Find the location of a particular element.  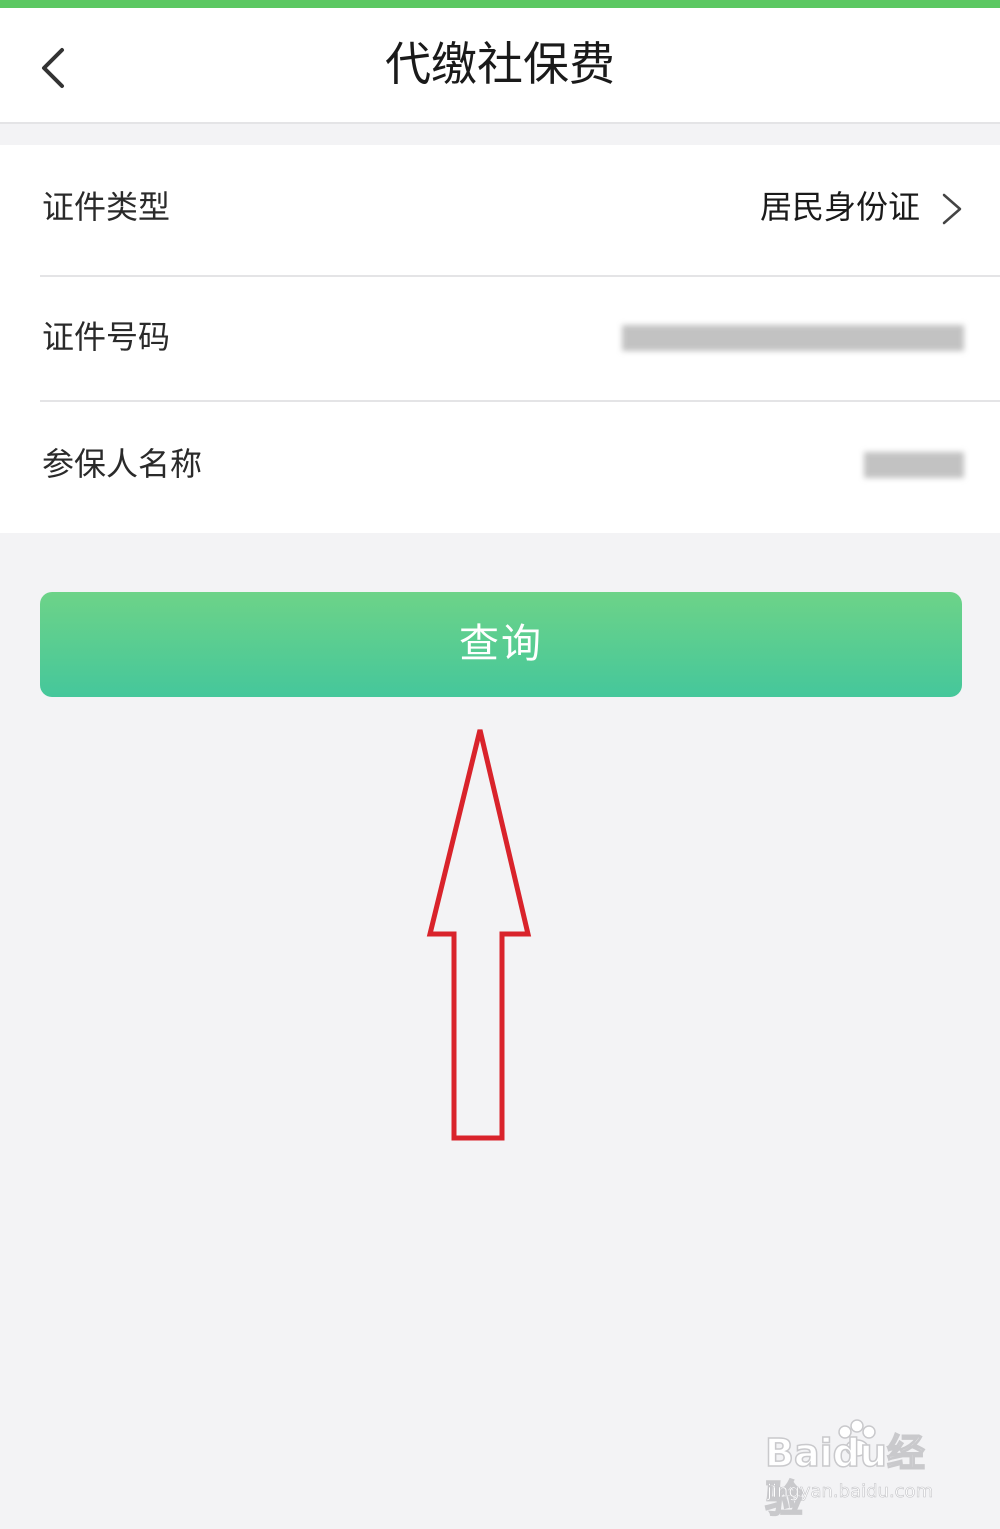

id-number-row: 证件号码 is located at coordinates (500, 338).